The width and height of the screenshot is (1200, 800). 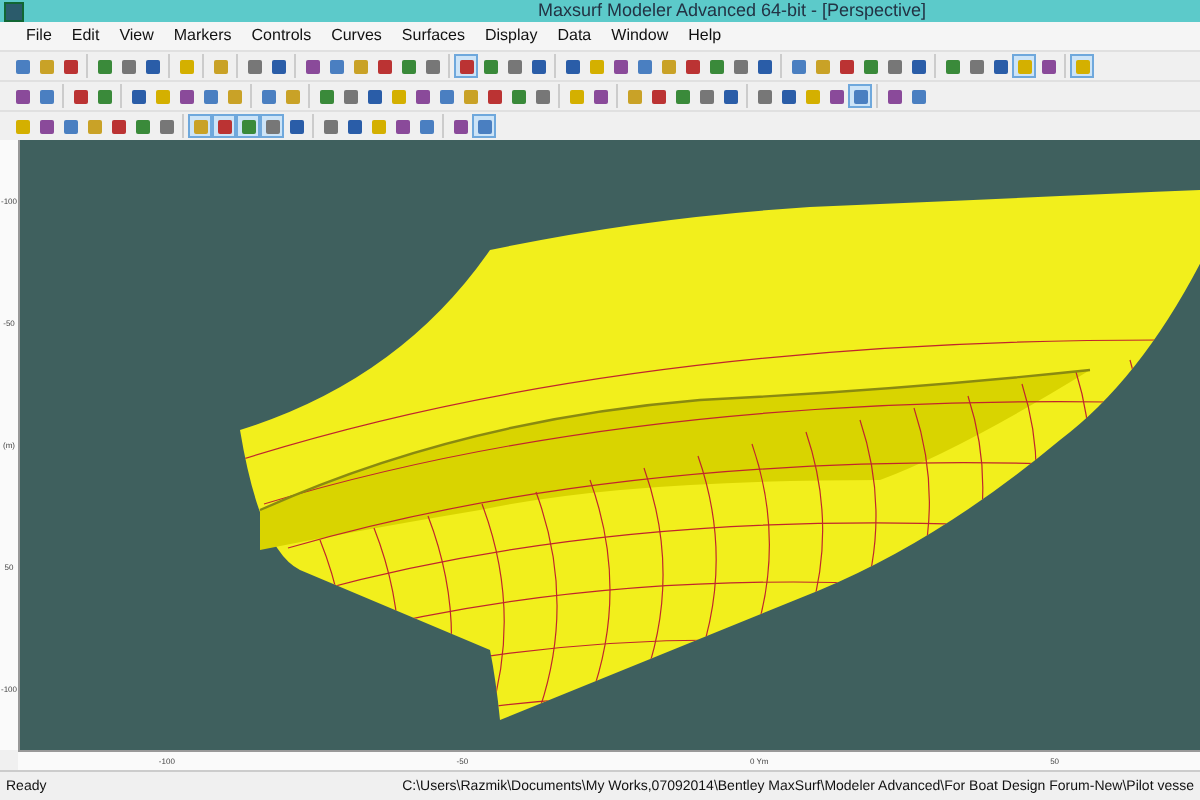 What do you see at coordinates (14, 11) in the screenshot?
I see `app-icon` at bounding box center [14, 11].